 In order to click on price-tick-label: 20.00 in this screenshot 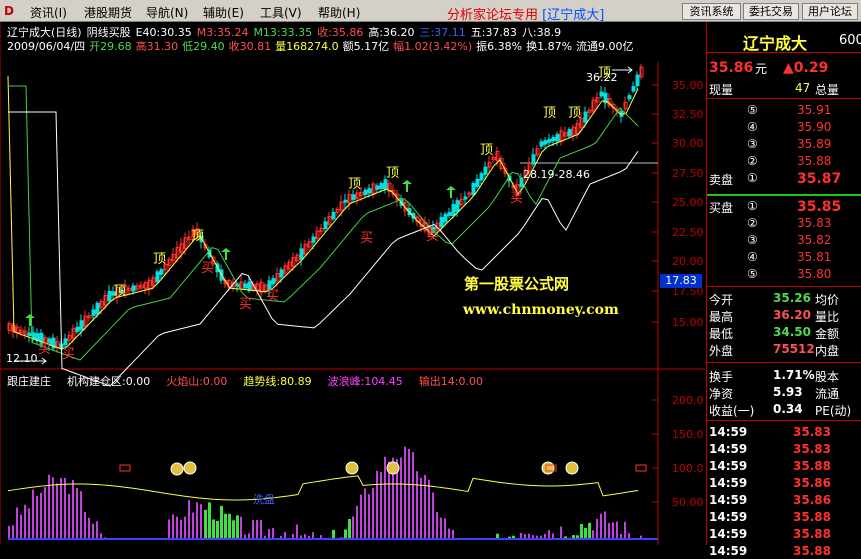, I will do `click(688, 261)`.